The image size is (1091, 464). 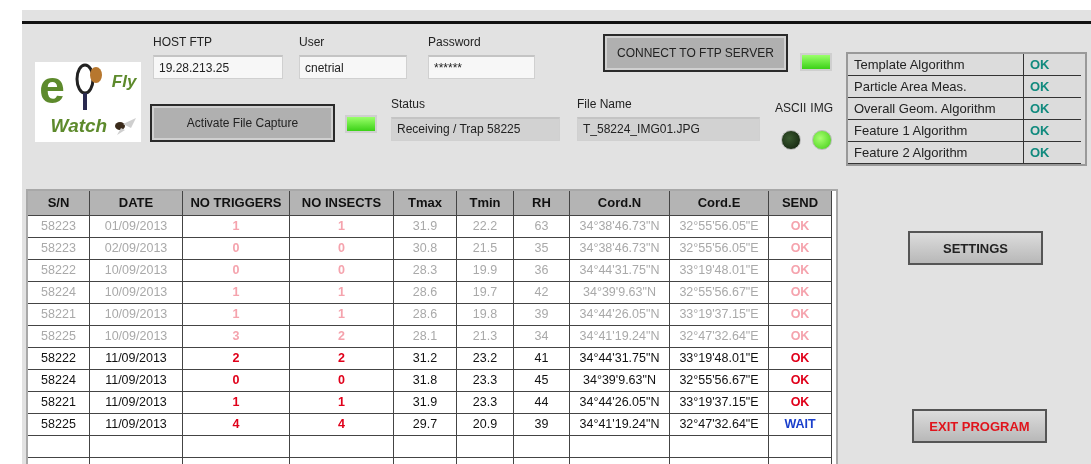 What do you see at coordinates (485, 227) in the screenshot?
I see `table-cell: 22.2` at bounding box center [485, 227].